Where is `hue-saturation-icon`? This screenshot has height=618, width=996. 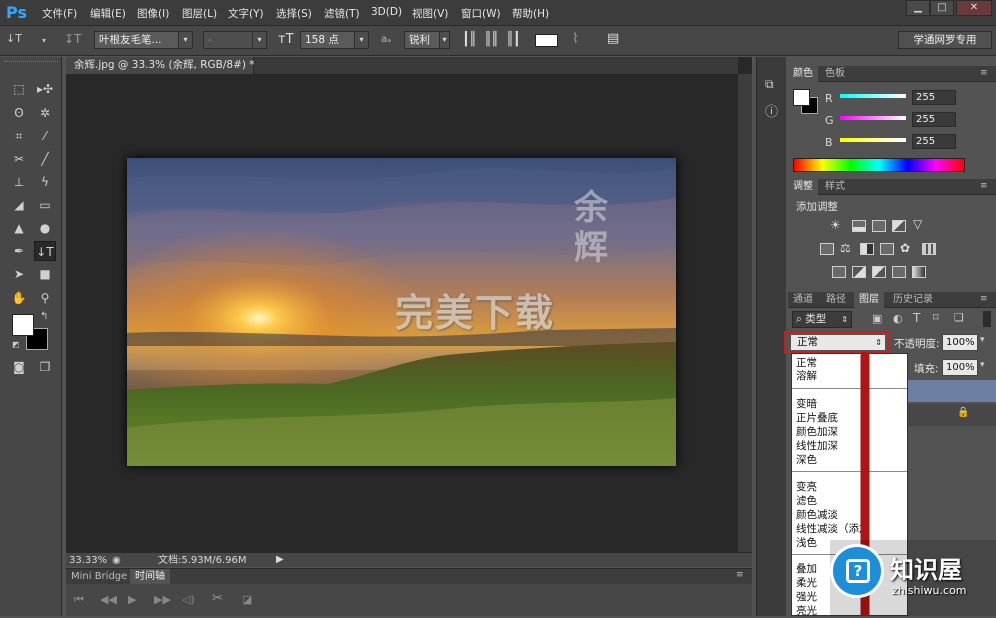 hue-saturation-icon is located at coordinates (827, 249).